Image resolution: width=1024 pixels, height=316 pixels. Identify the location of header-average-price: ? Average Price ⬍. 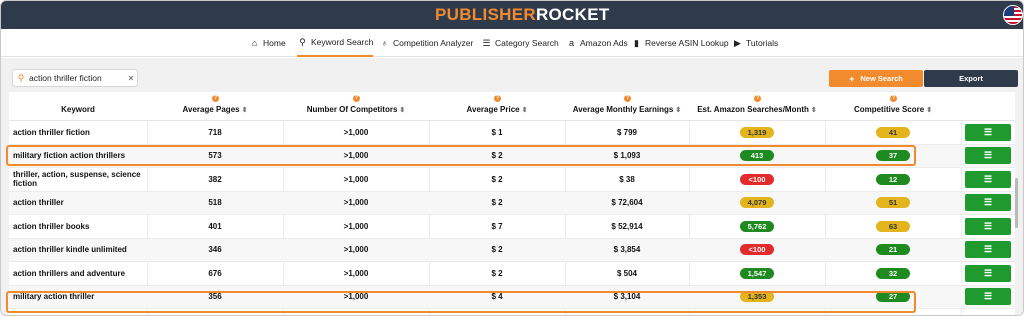
(497, 106).